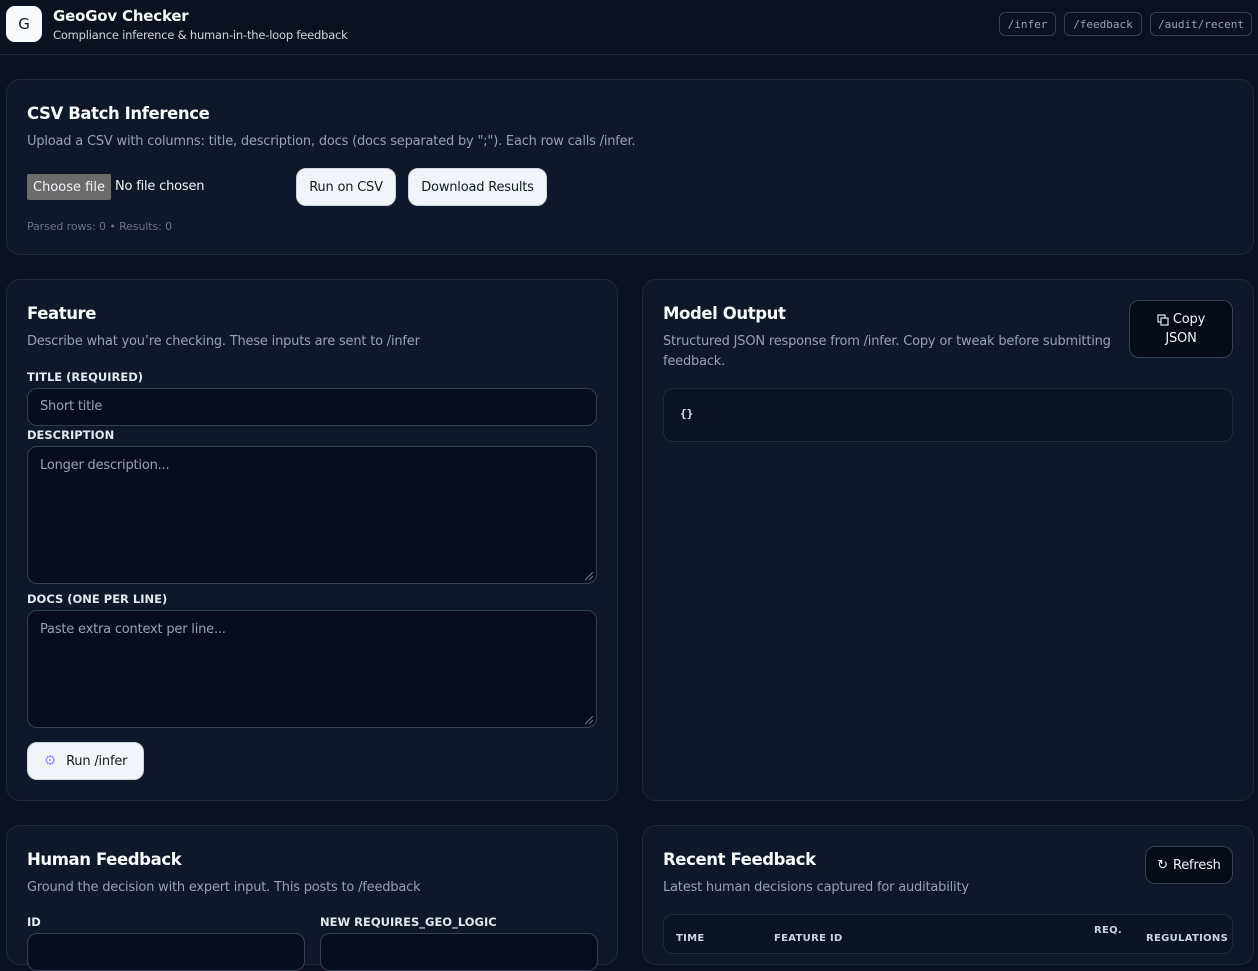  Describe the element at coordinates (85, 377) in the screenshot. I see `title-field-label: TITLE (REQUIRED)` at that location.